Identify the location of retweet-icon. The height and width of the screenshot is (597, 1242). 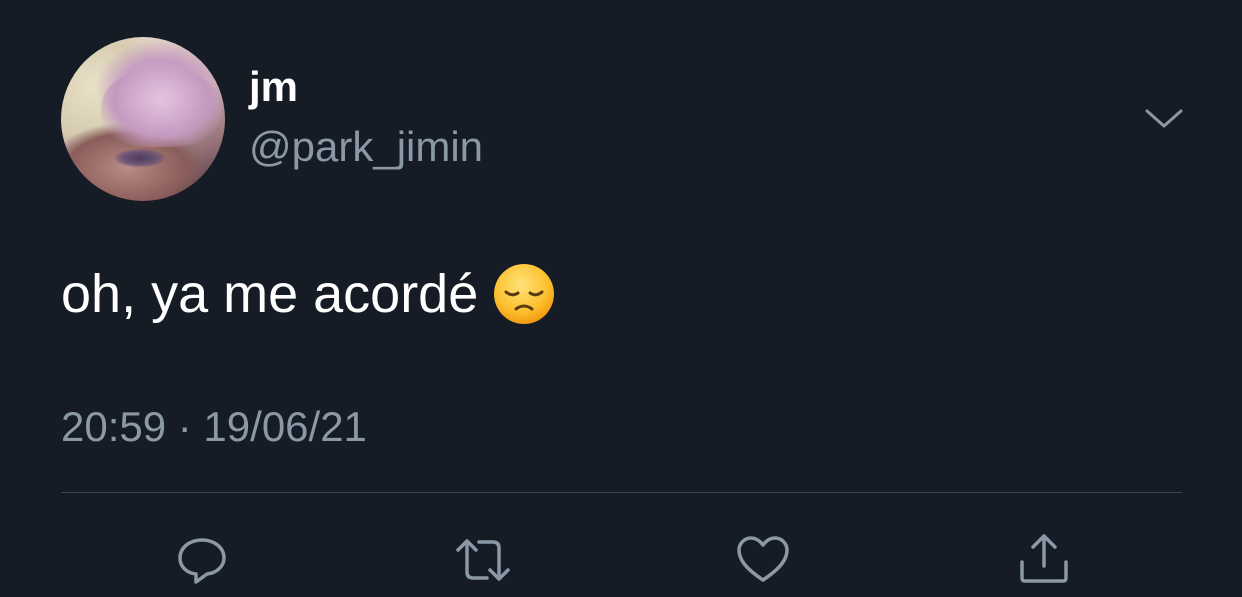
(483, 560).